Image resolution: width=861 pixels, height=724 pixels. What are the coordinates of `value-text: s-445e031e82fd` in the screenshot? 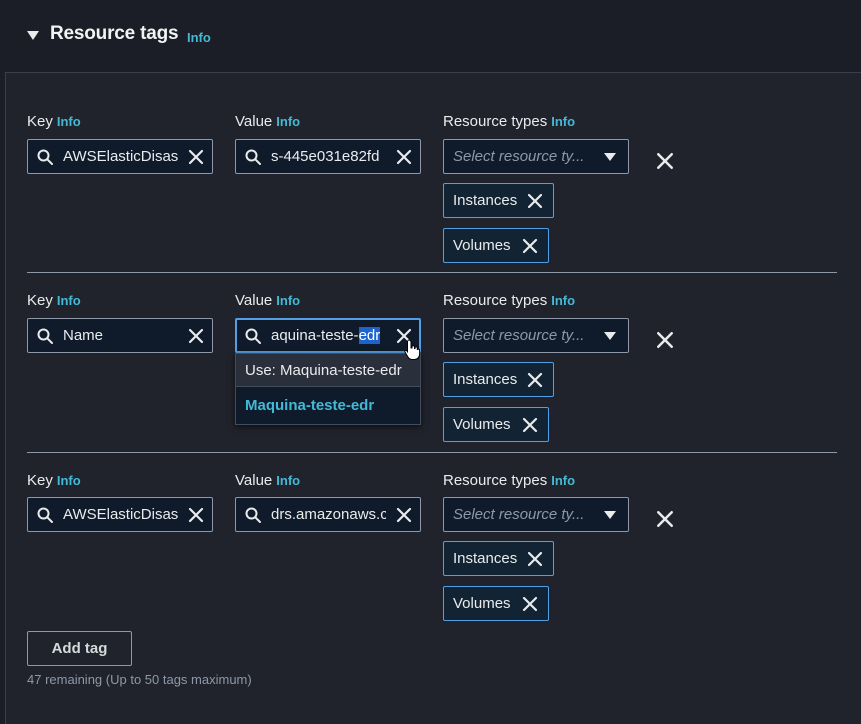 It's located at (325, 156).